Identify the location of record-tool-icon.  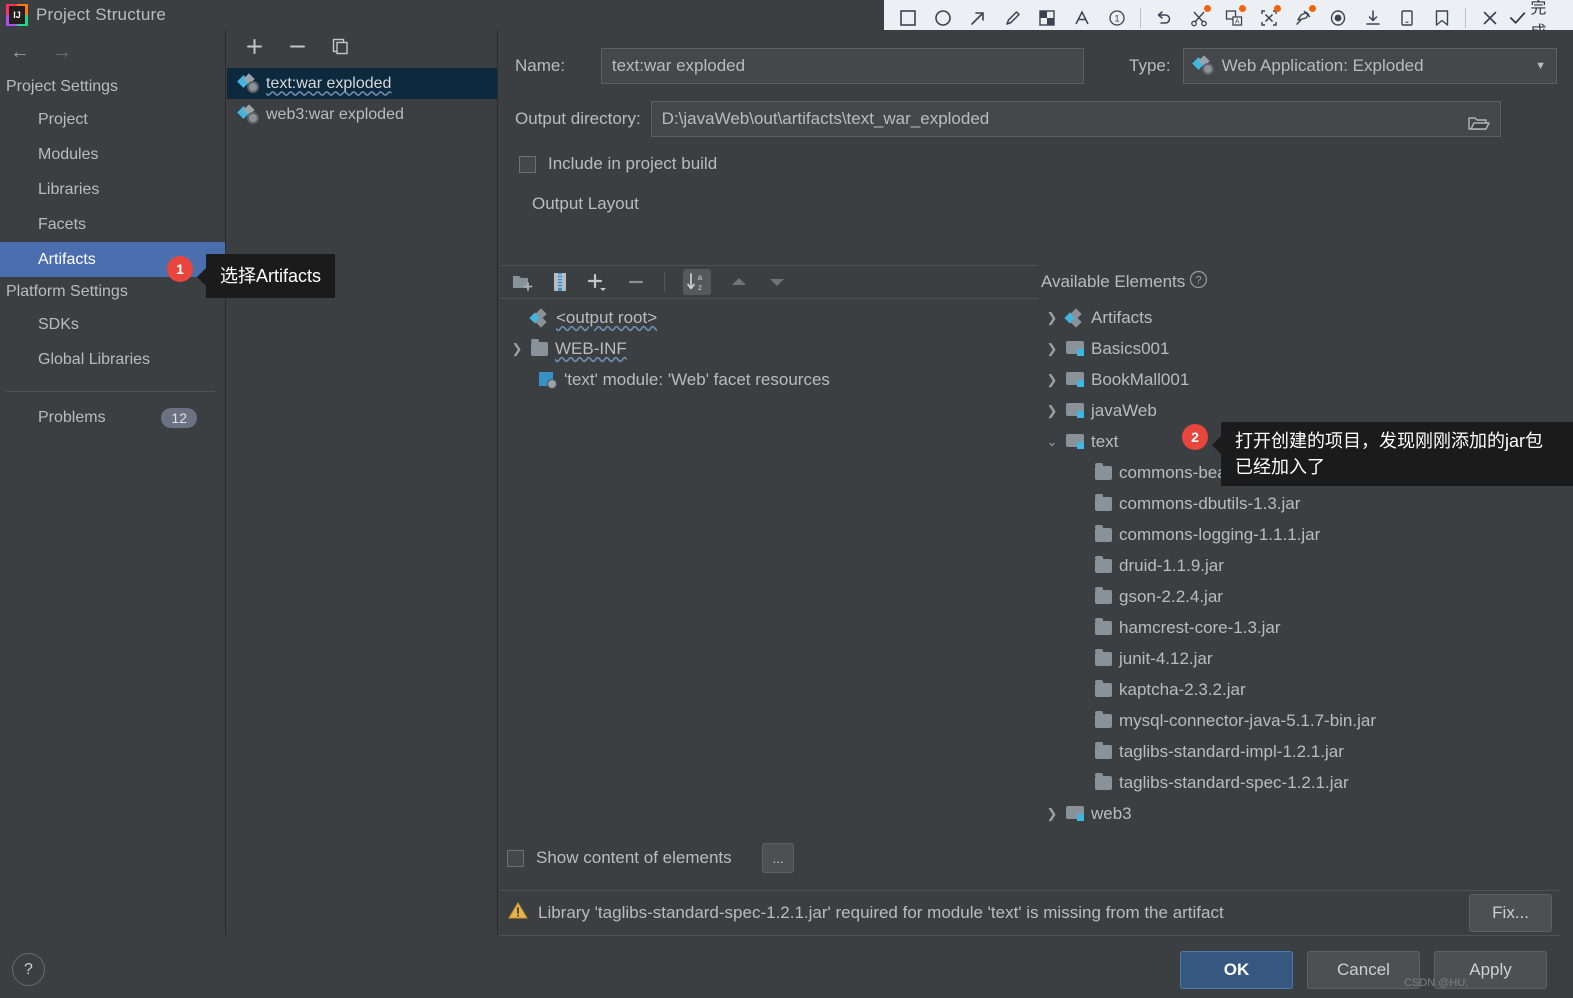
(1338, 18).